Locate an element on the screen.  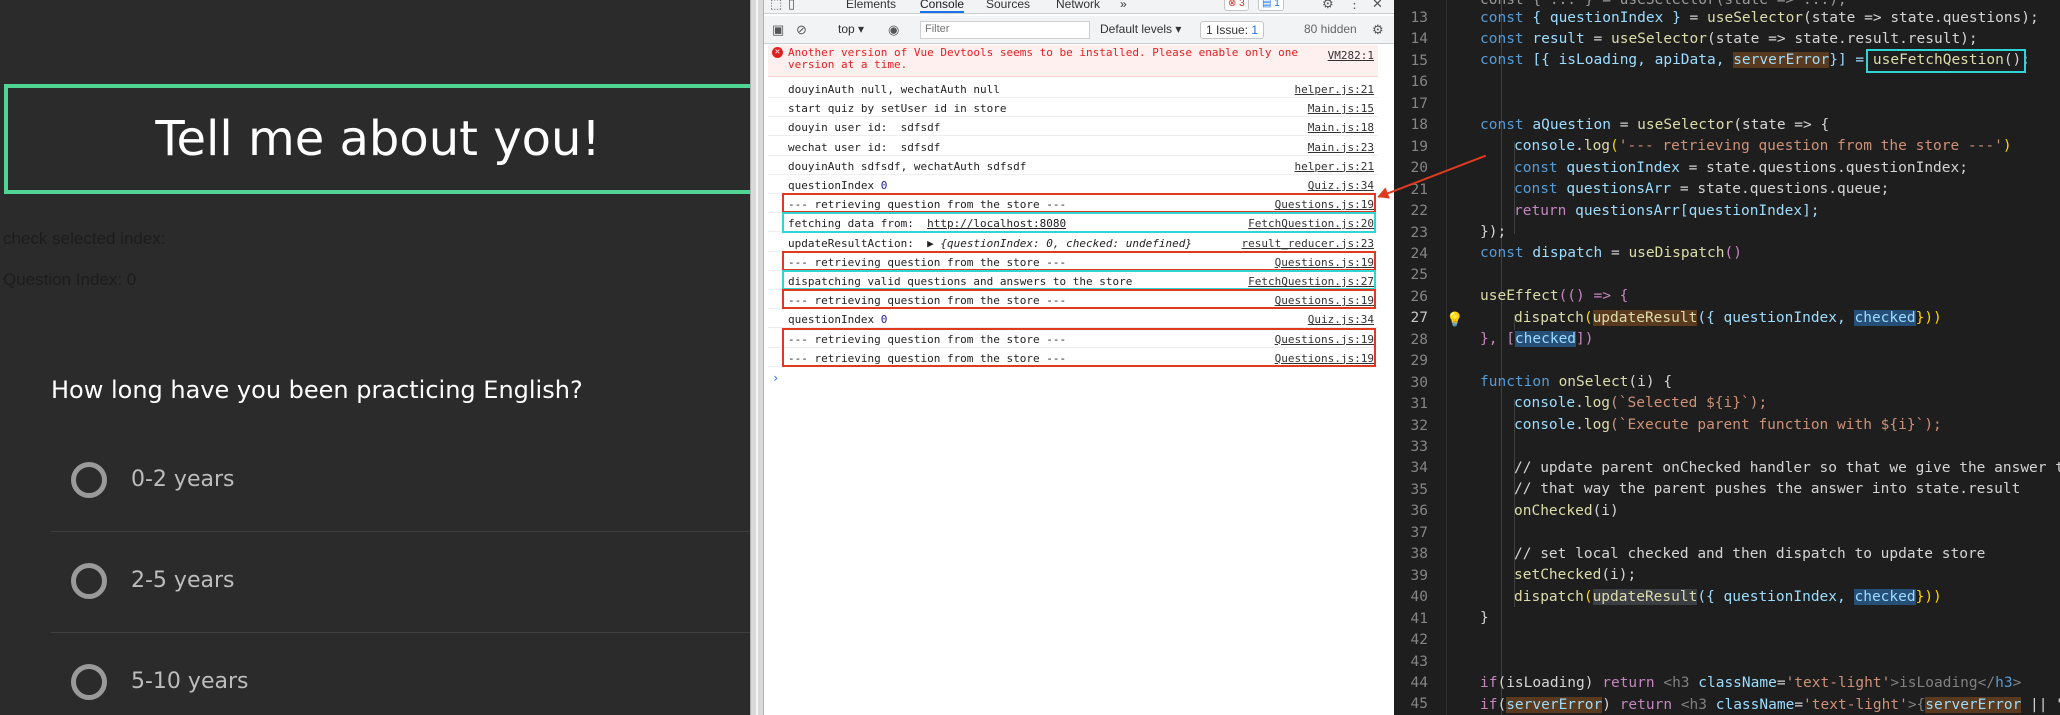
settings-gear-icon: ⚙ is located at coordinates (1328, 6).